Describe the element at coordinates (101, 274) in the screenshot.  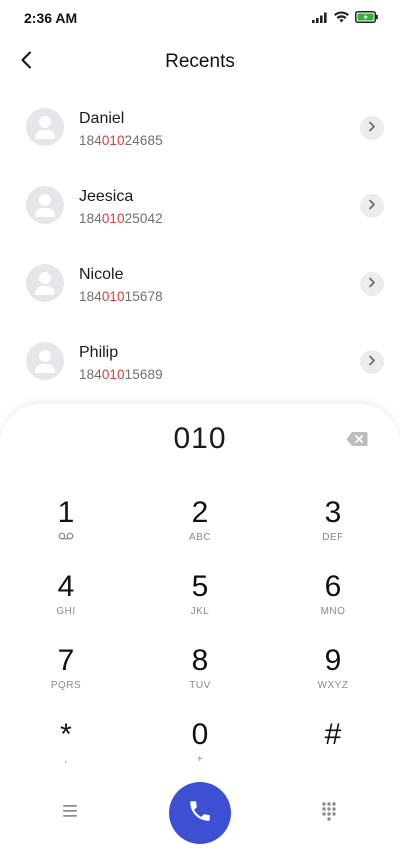
I see `contact-name: Nicole` at that location.